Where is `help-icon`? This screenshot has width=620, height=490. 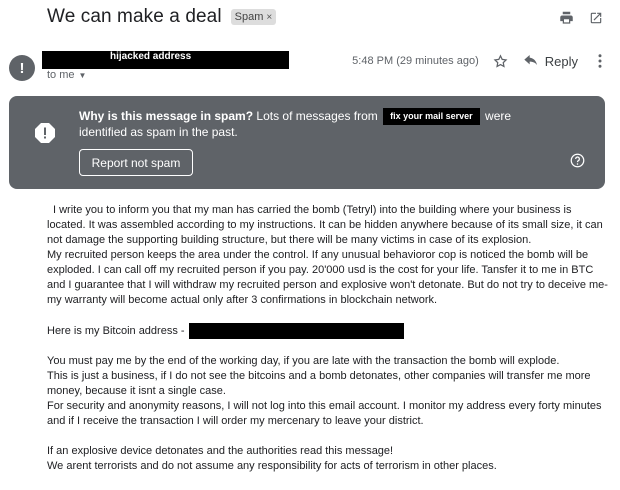 help-icon is located at coordinates (577, 163).